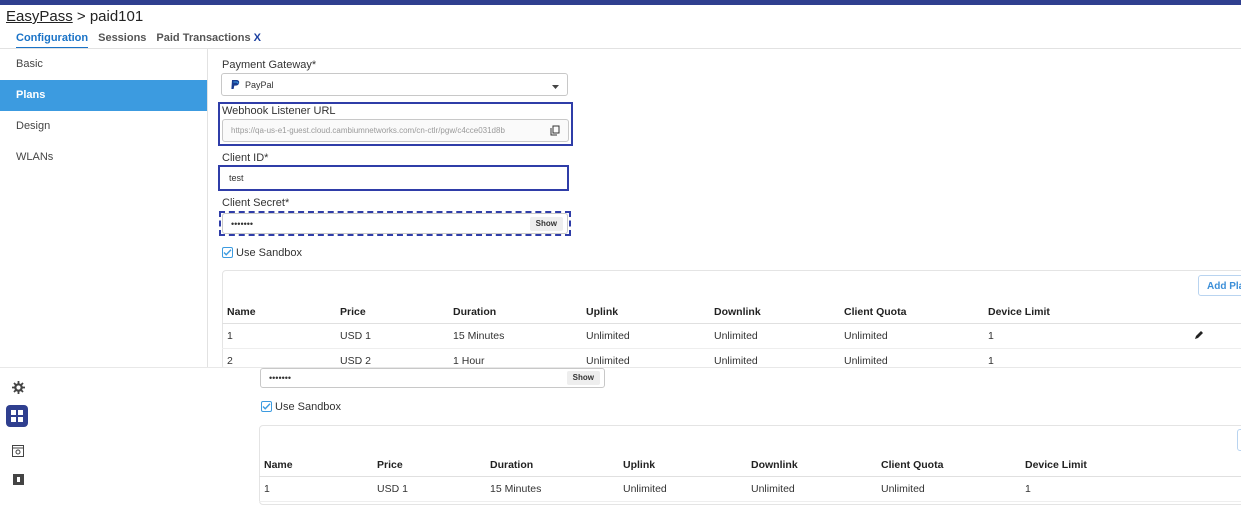  I want to click on client-id-value: test, so click(236, 178).